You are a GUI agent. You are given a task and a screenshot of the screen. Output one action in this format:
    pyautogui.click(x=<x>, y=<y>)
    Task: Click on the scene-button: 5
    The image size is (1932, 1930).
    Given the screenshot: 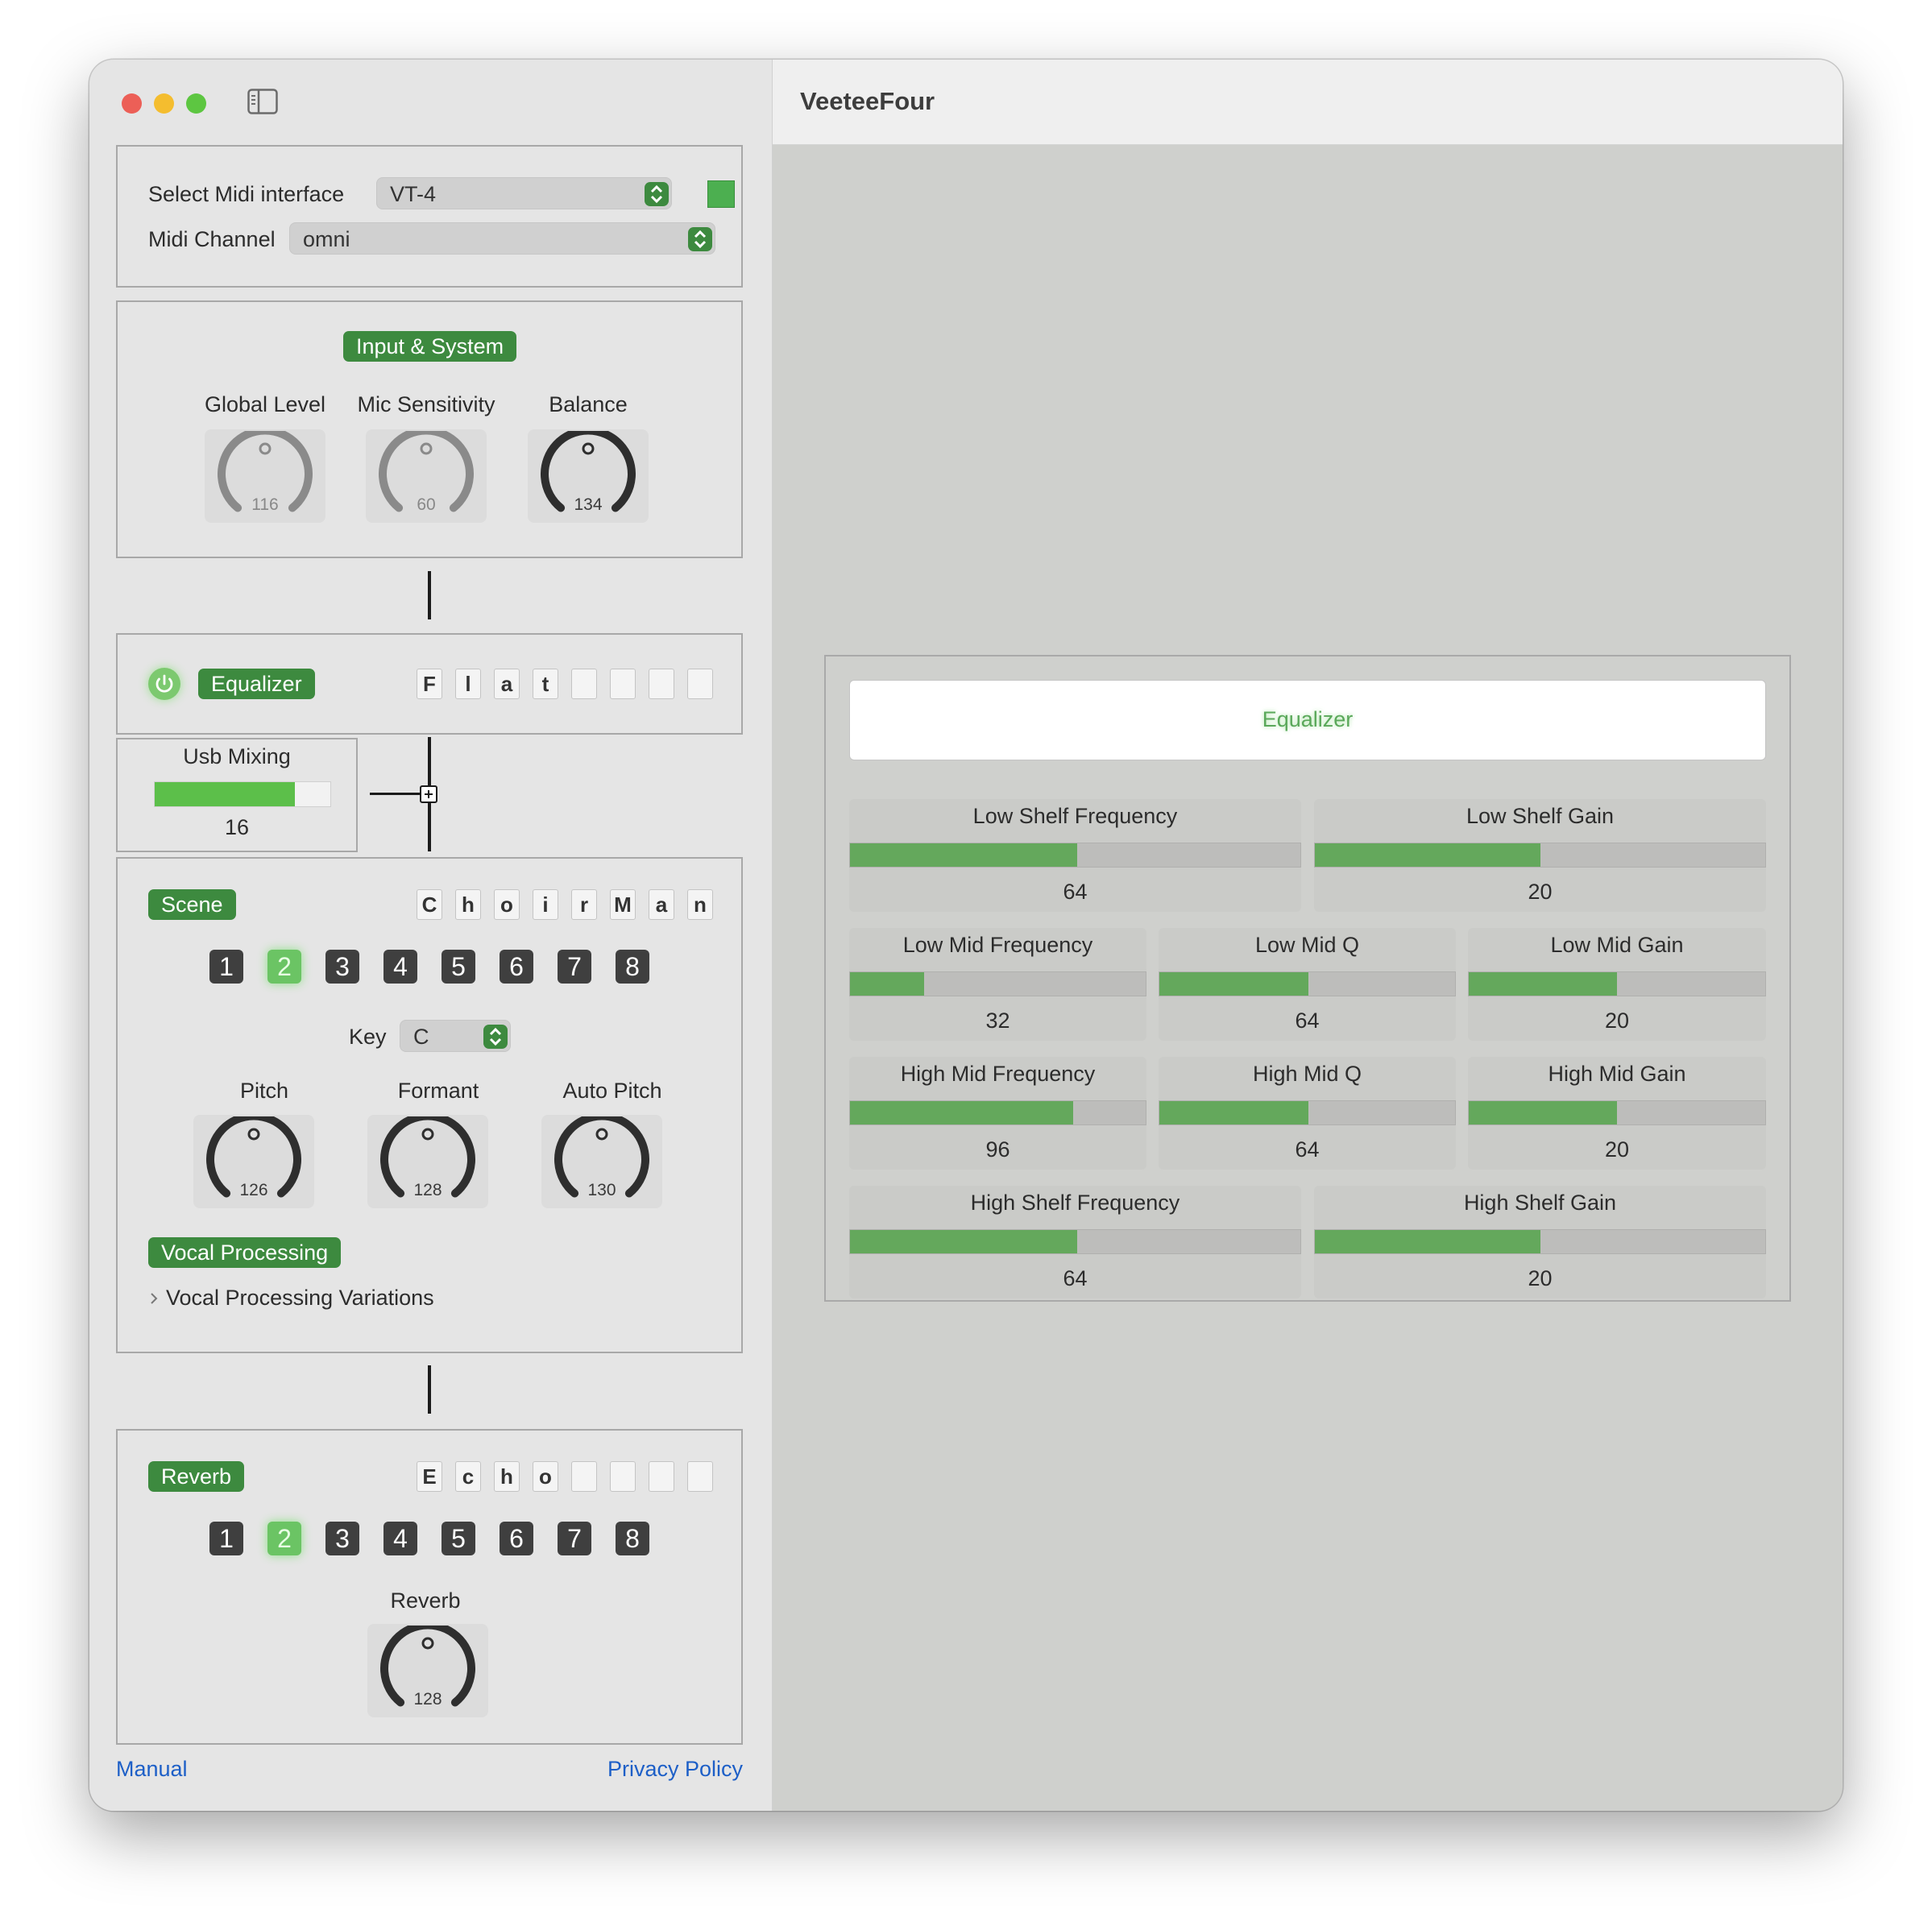 What is the action you would take?
    pyautogui.click(x=458, y=967)
    